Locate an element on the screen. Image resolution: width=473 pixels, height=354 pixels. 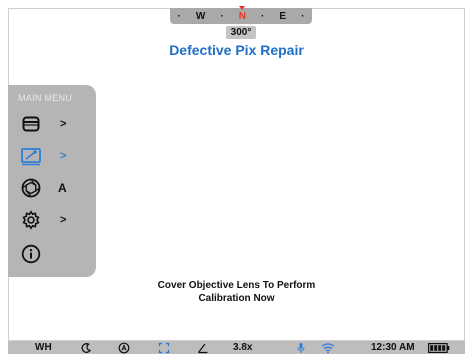
compass-north: N is located at coordinates (242, 13).